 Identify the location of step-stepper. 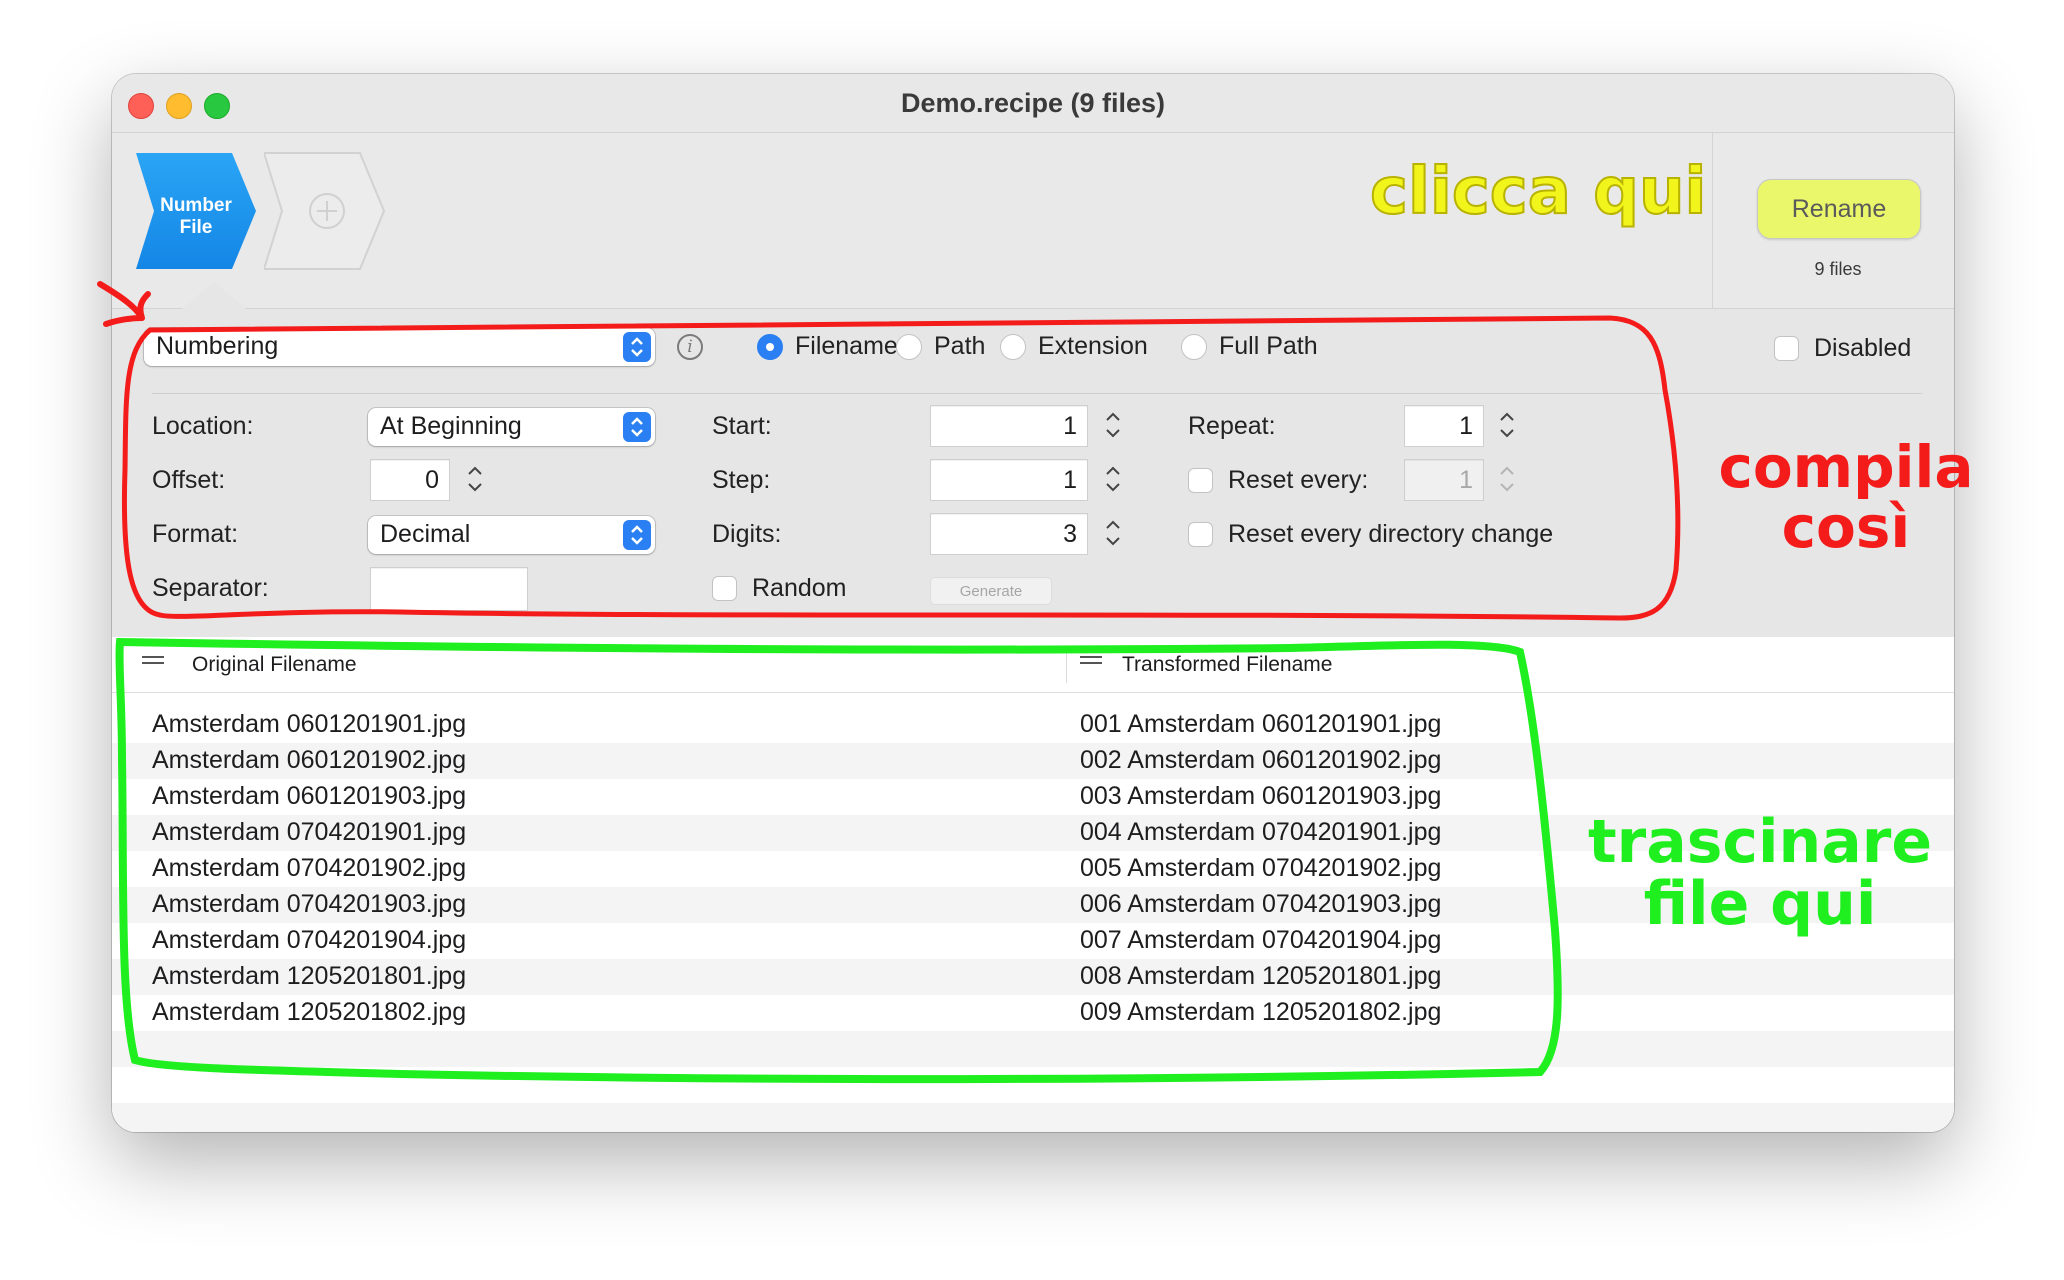
(1113, 479).